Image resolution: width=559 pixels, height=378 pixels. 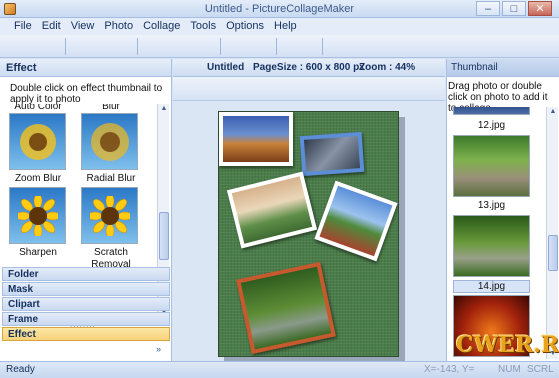 I want to click on watermark-logo: CWER.RU, so click(x=507, y=345).